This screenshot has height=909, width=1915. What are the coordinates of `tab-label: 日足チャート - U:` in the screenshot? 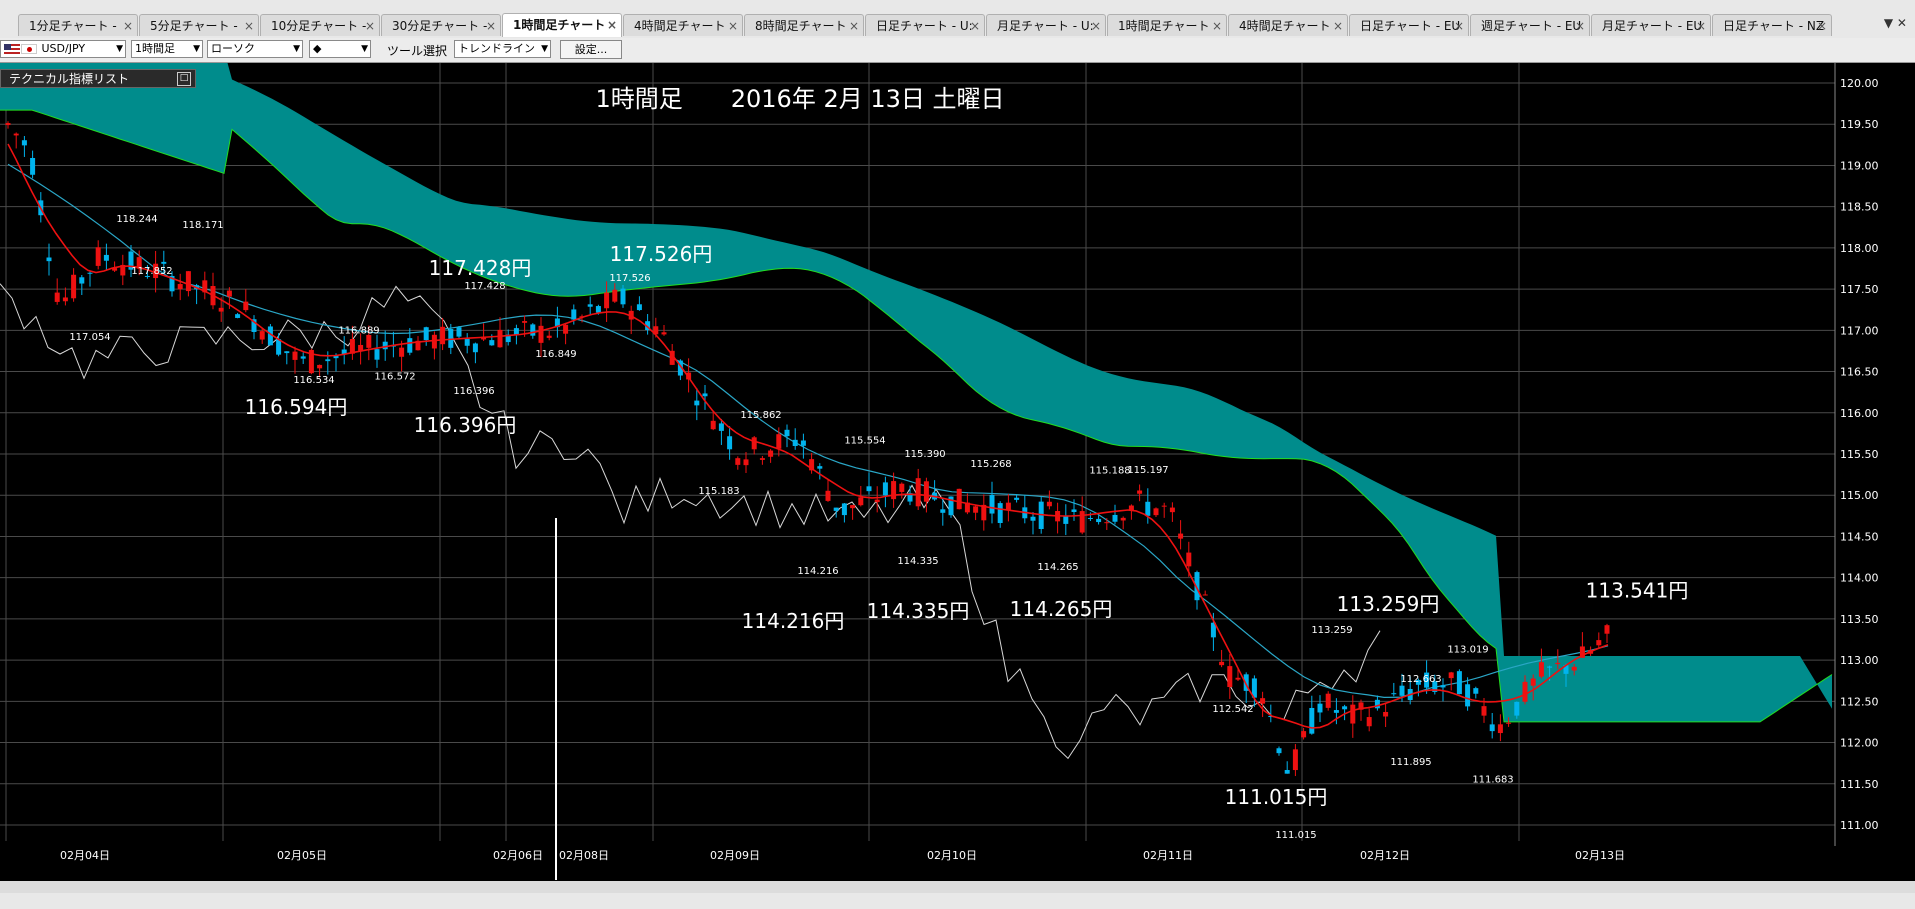 It's located at (924, 26).